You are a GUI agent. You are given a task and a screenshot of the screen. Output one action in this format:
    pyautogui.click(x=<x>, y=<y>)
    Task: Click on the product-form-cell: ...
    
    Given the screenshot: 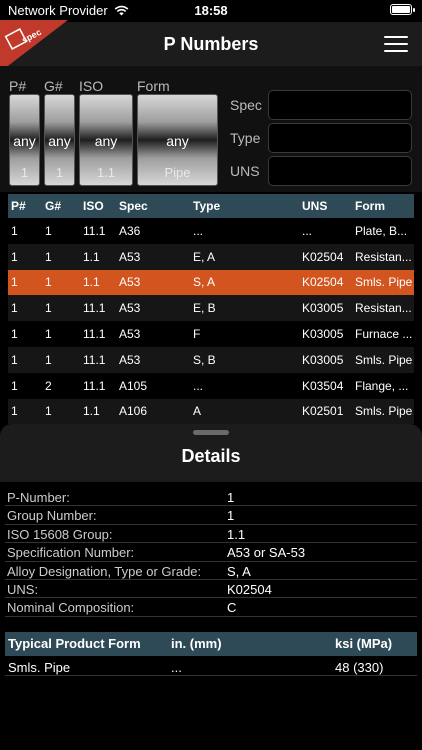 What is the action you would take?
    pyautogui.click(x=176, y=667)
    